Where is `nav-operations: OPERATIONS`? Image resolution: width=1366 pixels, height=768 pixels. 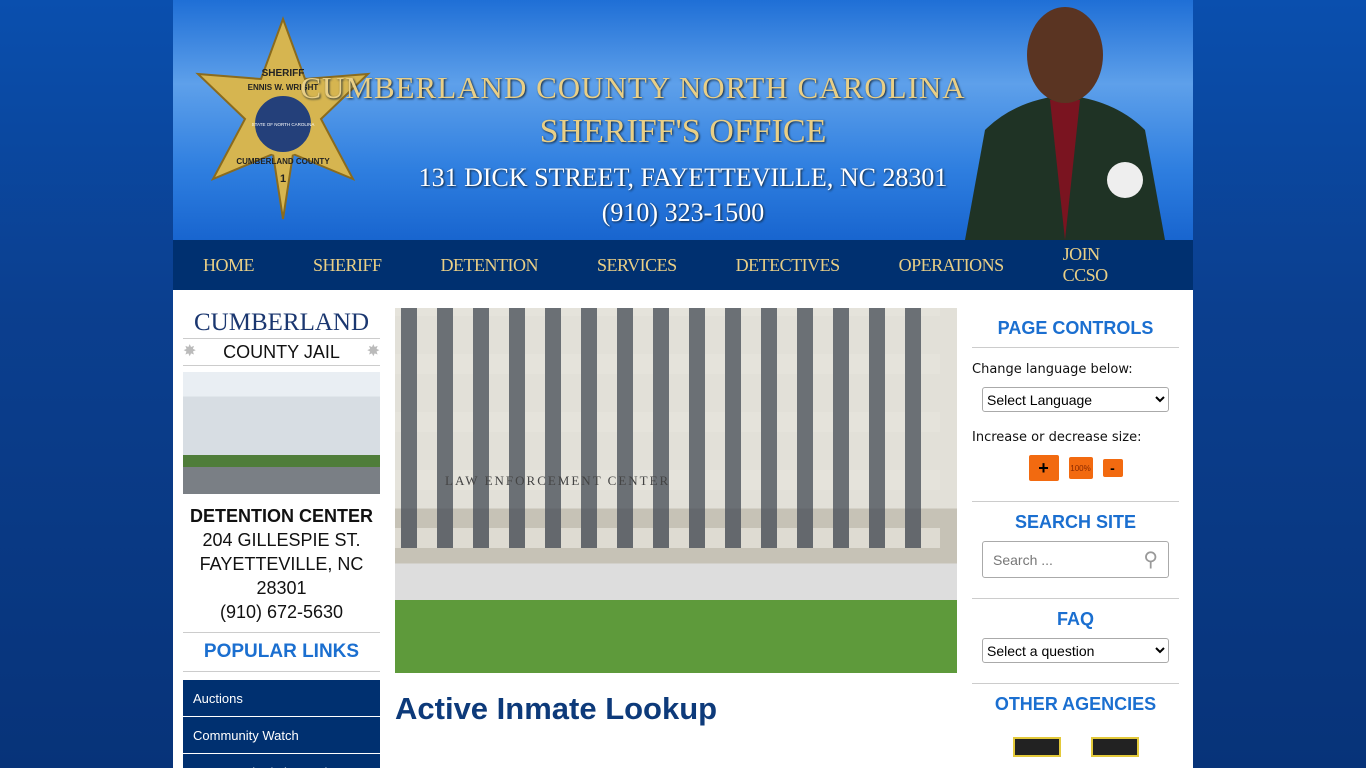
nav-operations: OPERATIONS is located at coordinates (952, 265).